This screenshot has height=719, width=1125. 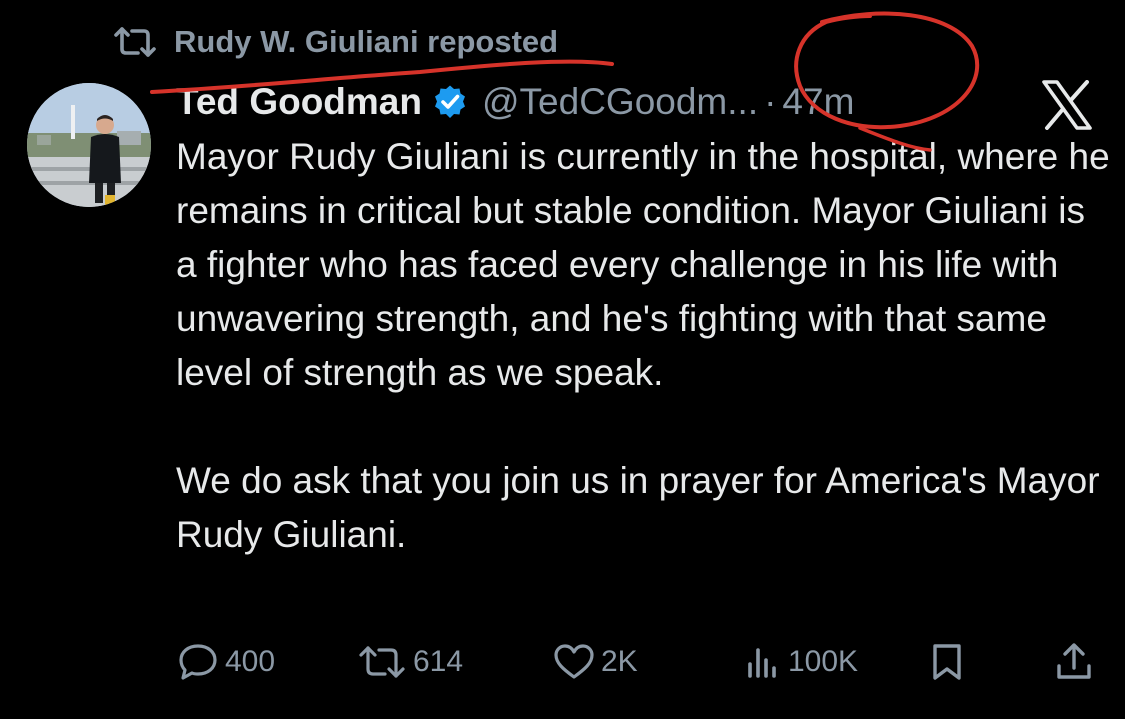 I want to click on repost-button: 614, so click(x=410, y=662).